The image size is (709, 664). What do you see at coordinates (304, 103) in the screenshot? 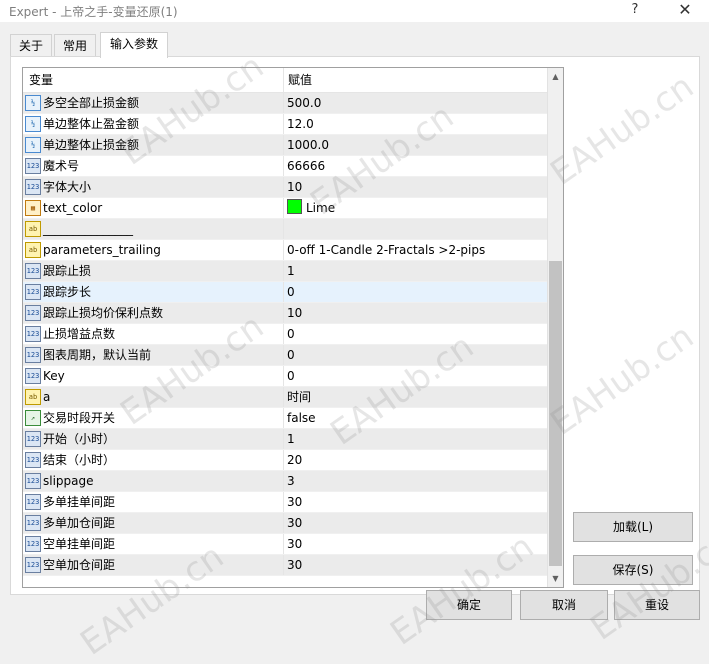
I see `param-value: 500.0` at bounding box center [304, 103].